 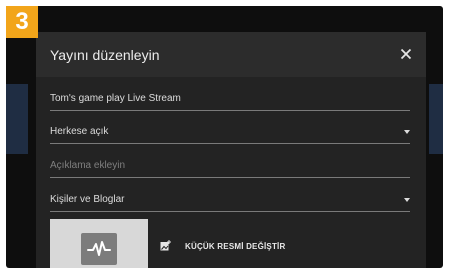 I want to click on step-number-badge: 3, so click(x=22, y=22).